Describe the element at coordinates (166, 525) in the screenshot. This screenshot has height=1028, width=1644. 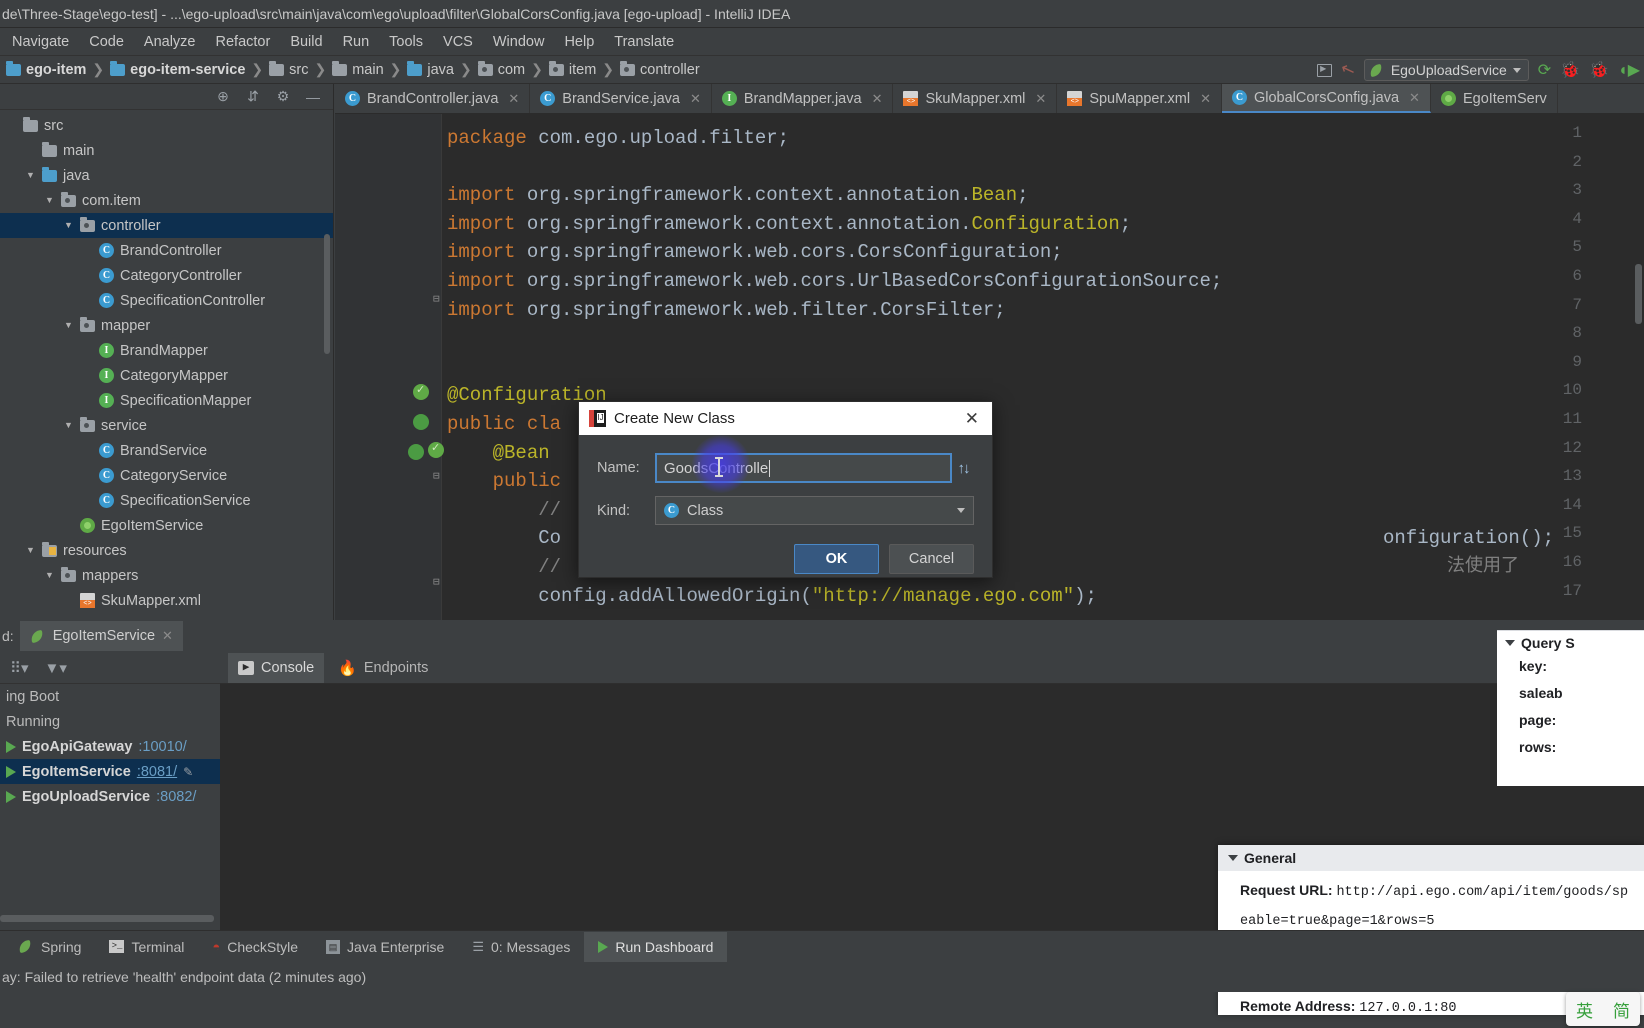
I see `tree-node-egoitemservice: ▼EgoItemService` at that location.